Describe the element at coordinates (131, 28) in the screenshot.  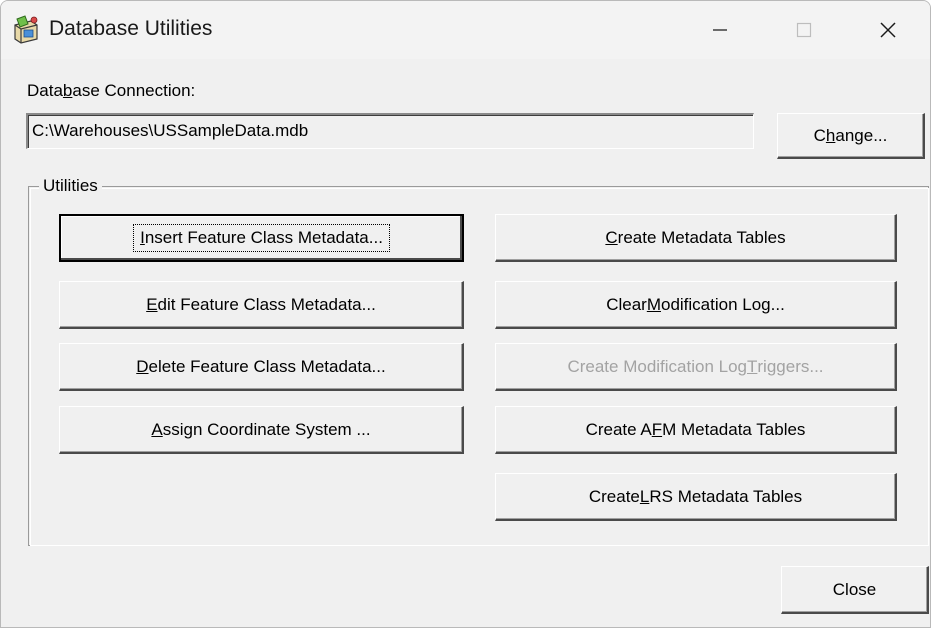
I see `window-title: Database Utilities` at that location.